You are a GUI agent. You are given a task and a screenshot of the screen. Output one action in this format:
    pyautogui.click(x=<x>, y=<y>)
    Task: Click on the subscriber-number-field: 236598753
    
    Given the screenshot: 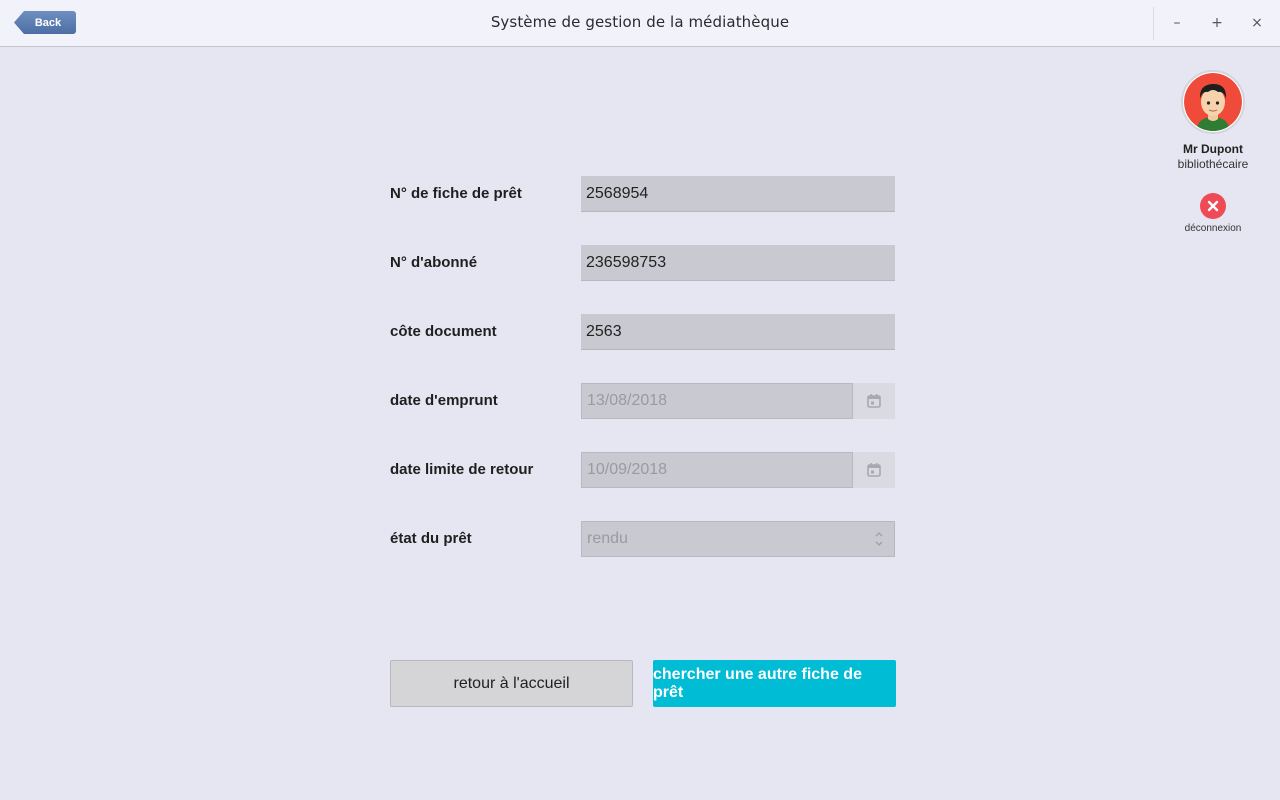 What is the action you would take?
    pyautogui.click(x=738, y=263)
    